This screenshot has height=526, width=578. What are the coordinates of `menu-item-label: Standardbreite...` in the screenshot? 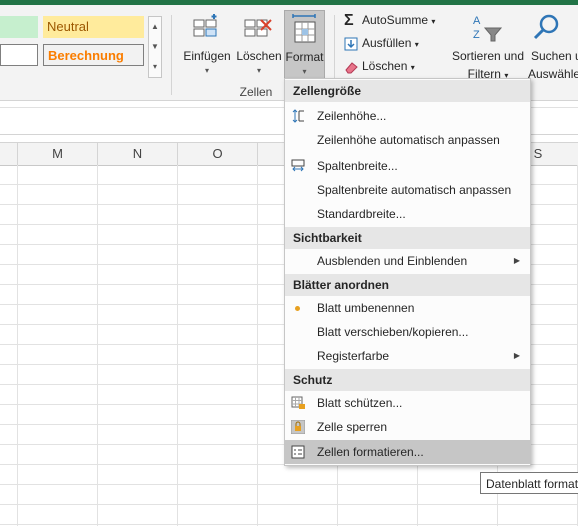 It's located at (361, 214).